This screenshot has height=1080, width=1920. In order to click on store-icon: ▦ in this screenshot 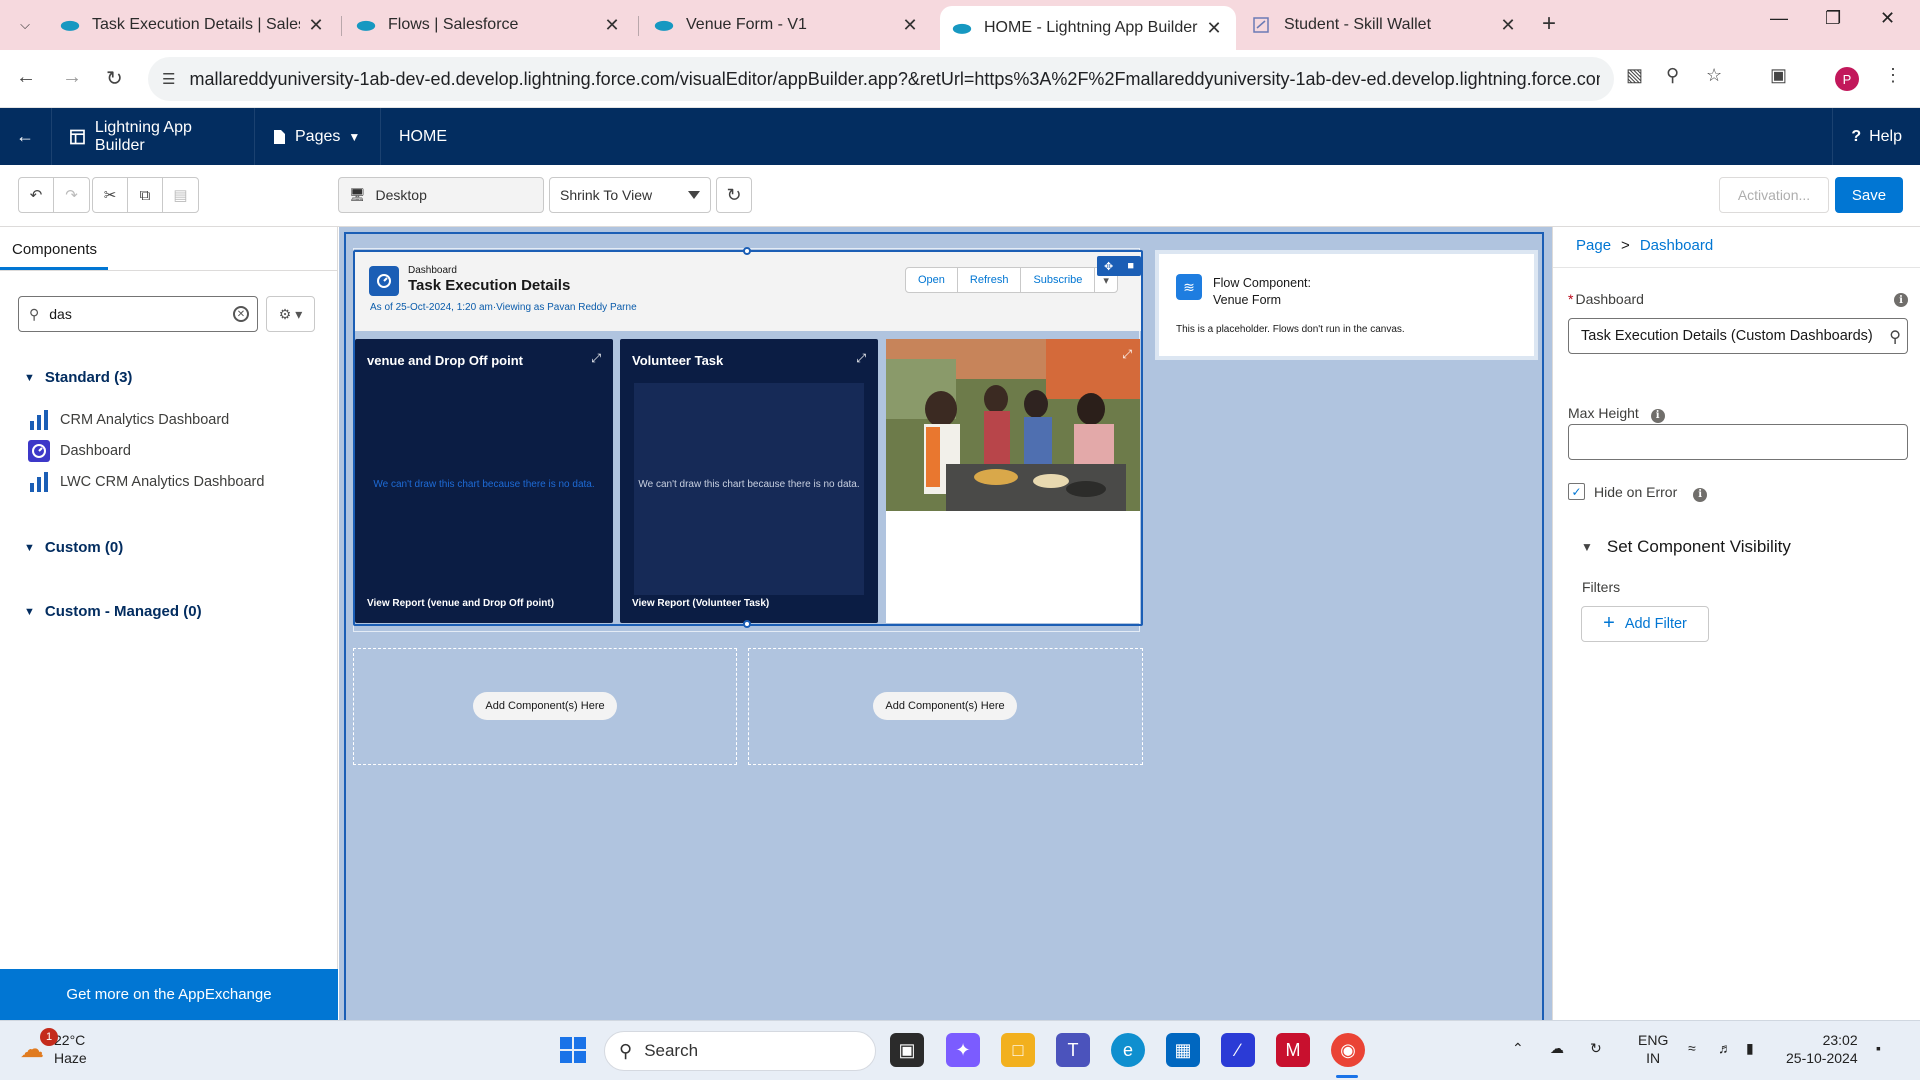, I will do `click(1183, 1050)`.